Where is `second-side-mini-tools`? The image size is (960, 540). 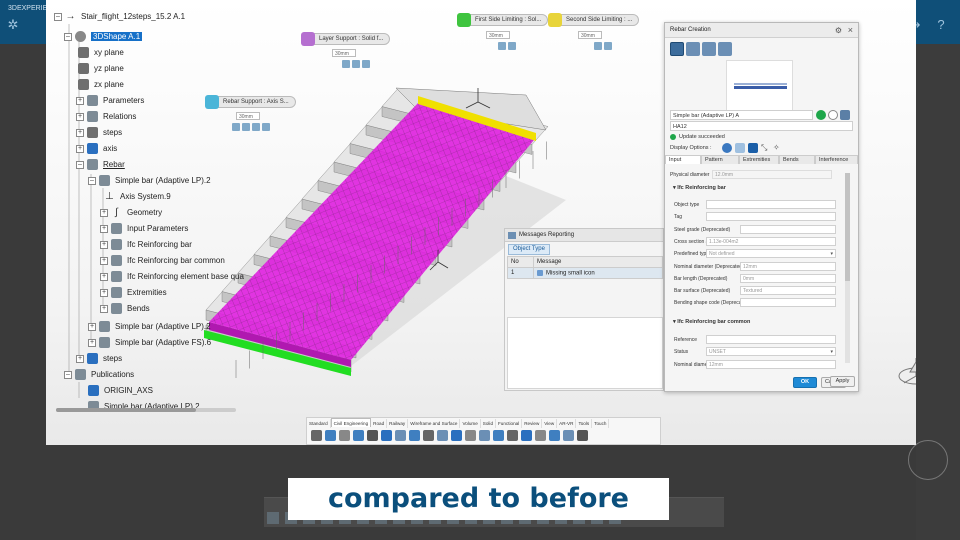 second-side-mini-tools is located at coordinates (604, 47).